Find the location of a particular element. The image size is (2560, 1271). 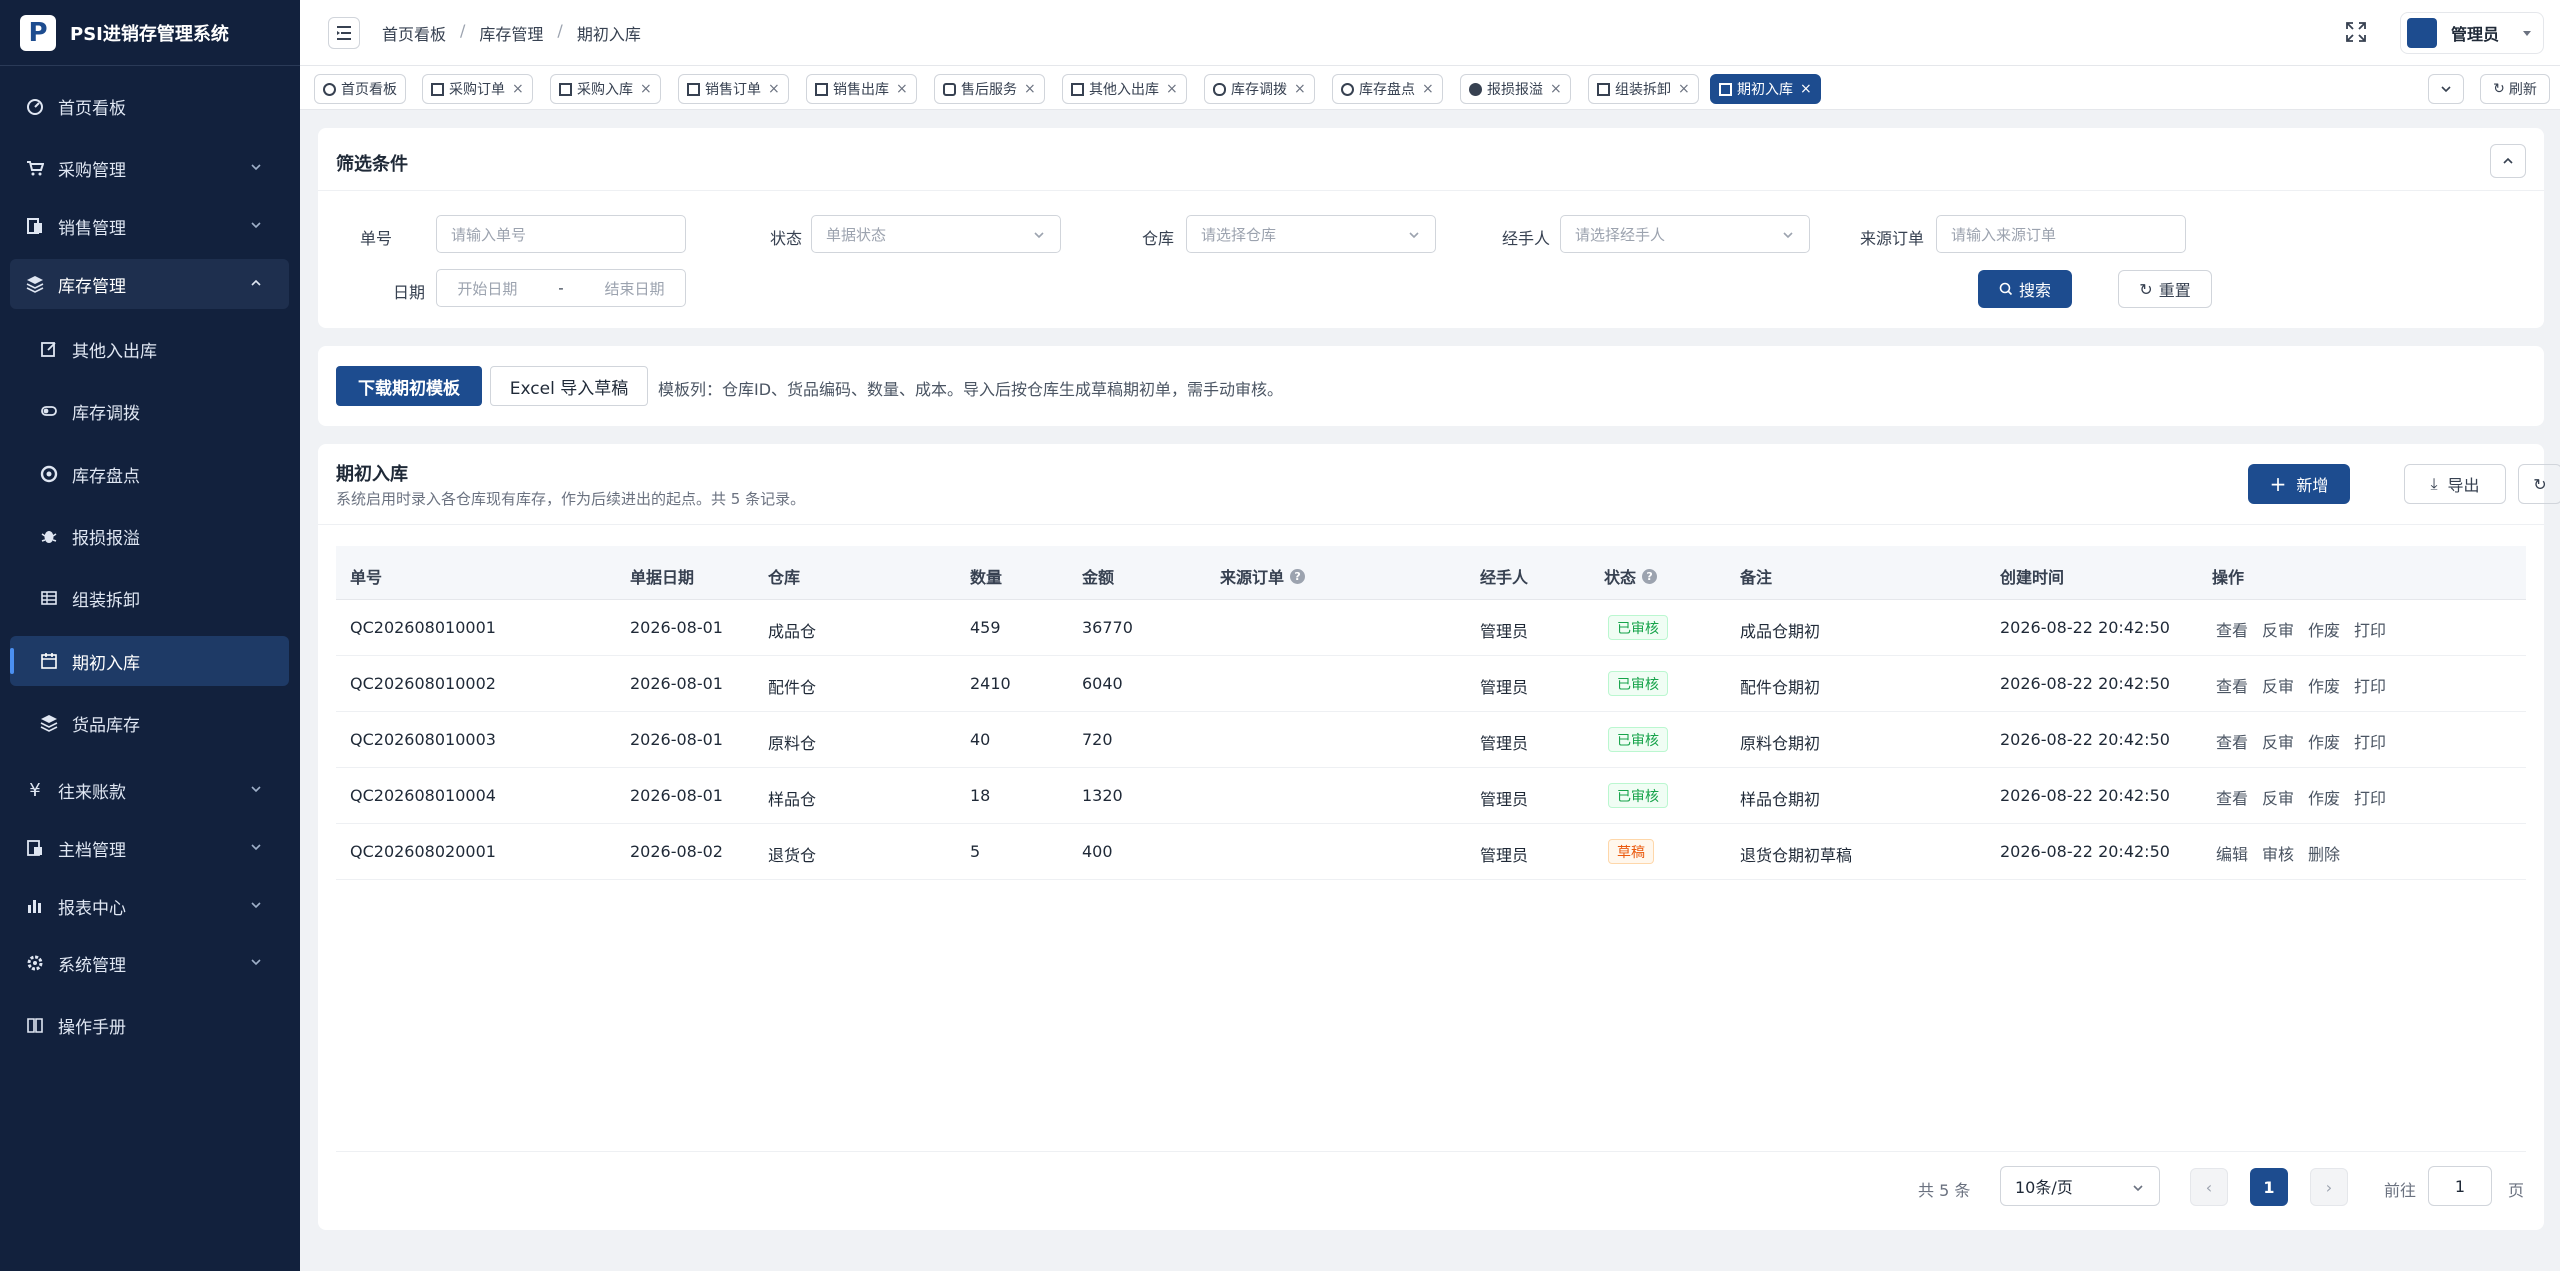

order-no-cell: QC202608020001 is located at coordinates (423, 851).